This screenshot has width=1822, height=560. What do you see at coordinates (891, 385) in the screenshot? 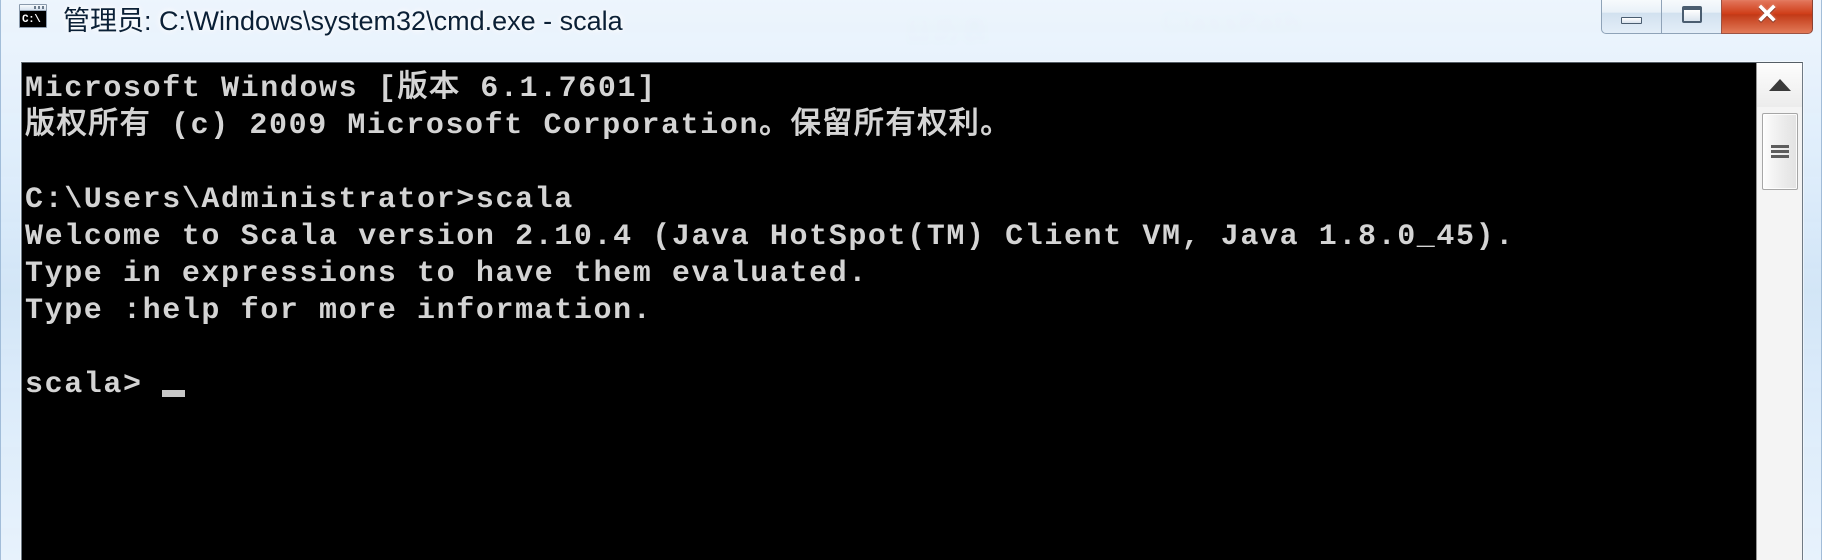
I see `console-prompt-line: scala>` at bounding box center [891, 385].